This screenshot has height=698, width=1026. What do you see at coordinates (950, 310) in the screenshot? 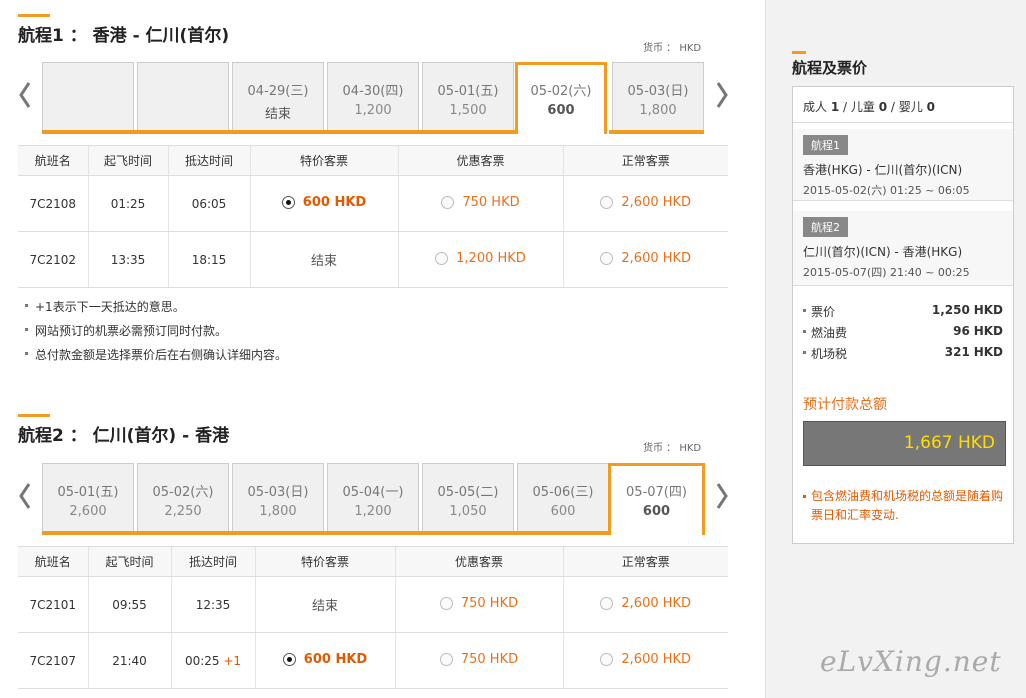
I see `fare-value: 1,250` at bounding box center [950, 310].